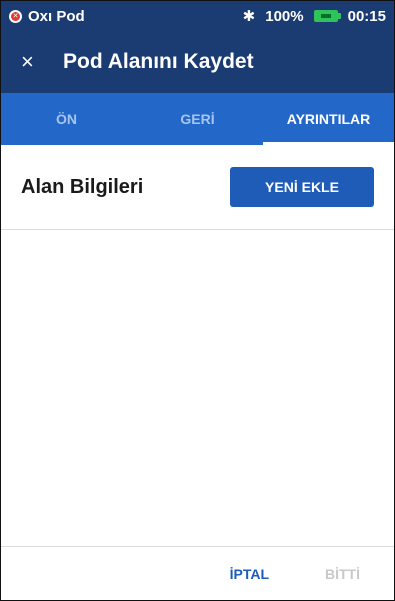 Image resolution: width=395 pixels, height=601 pixels. What do you see at coordinates (66, 119) in the screenshot?
I see `tab-front: ÖN` at bounding box center [66, 119].